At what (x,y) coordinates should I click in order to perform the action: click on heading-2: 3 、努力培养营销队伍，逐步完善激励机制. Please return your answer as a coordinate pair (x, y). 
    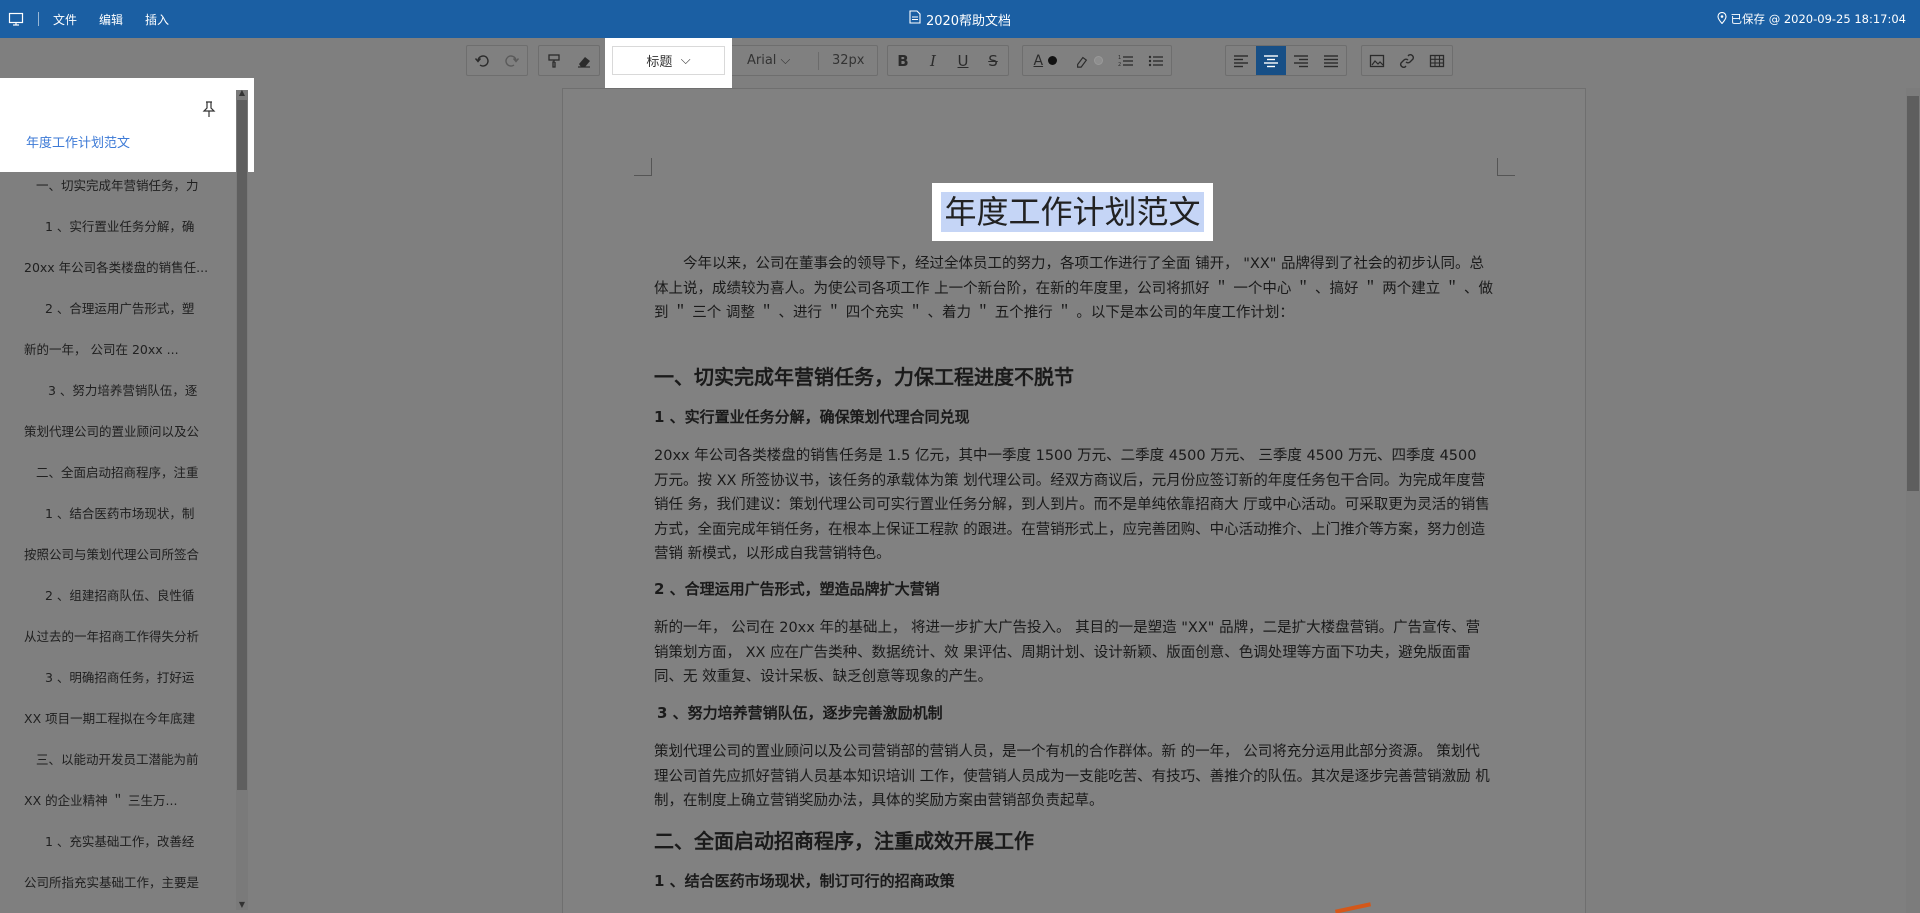
    Looking at the image, I should click on (1077, 713).